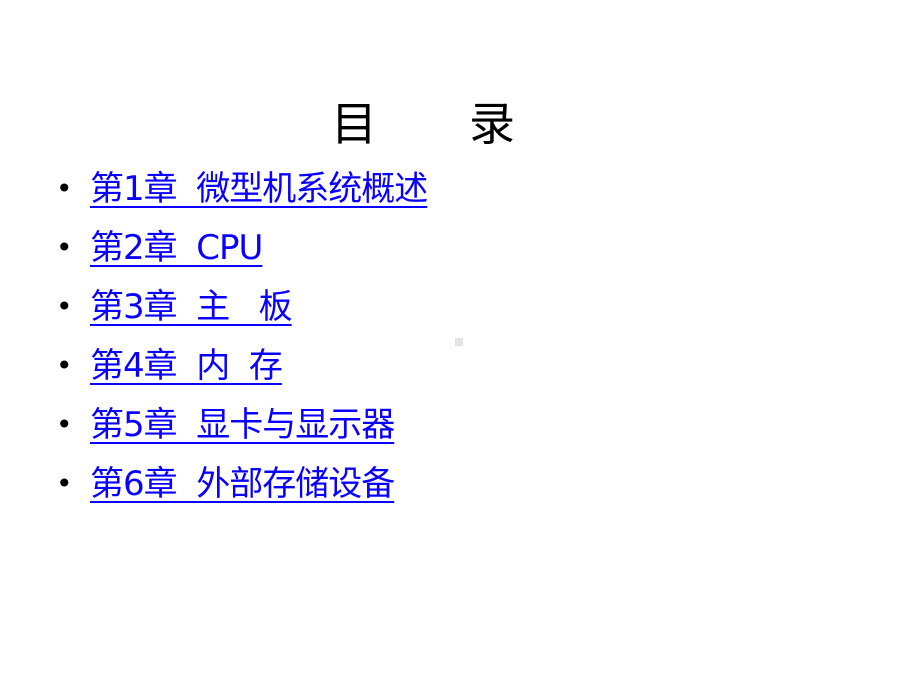  I want to click on toc-item: • 第4章 内 存, so click(241, 370).